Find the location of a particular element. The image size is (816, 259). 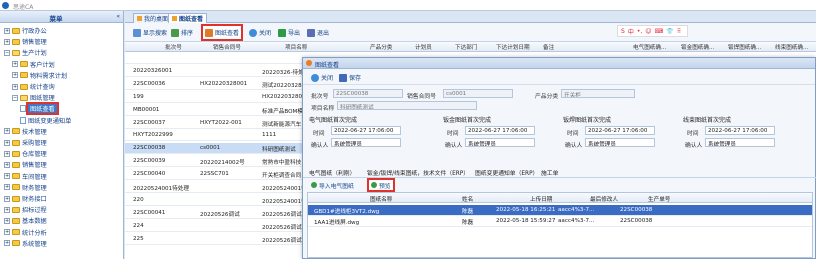

sidebar-item: + 技术管理 is located at coordinates (25, 131).